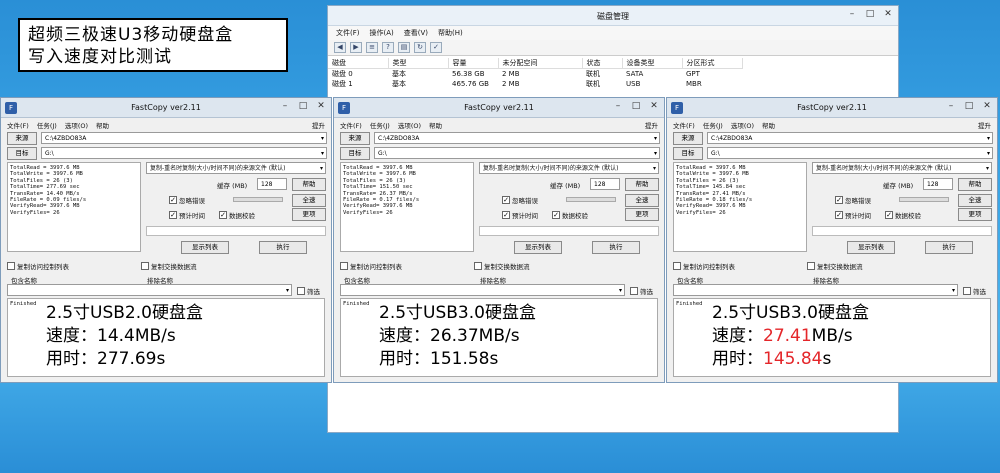 The height and width of the screenshot is (473, 1000). I want to click on help-icon: ?, so click(388, 47).